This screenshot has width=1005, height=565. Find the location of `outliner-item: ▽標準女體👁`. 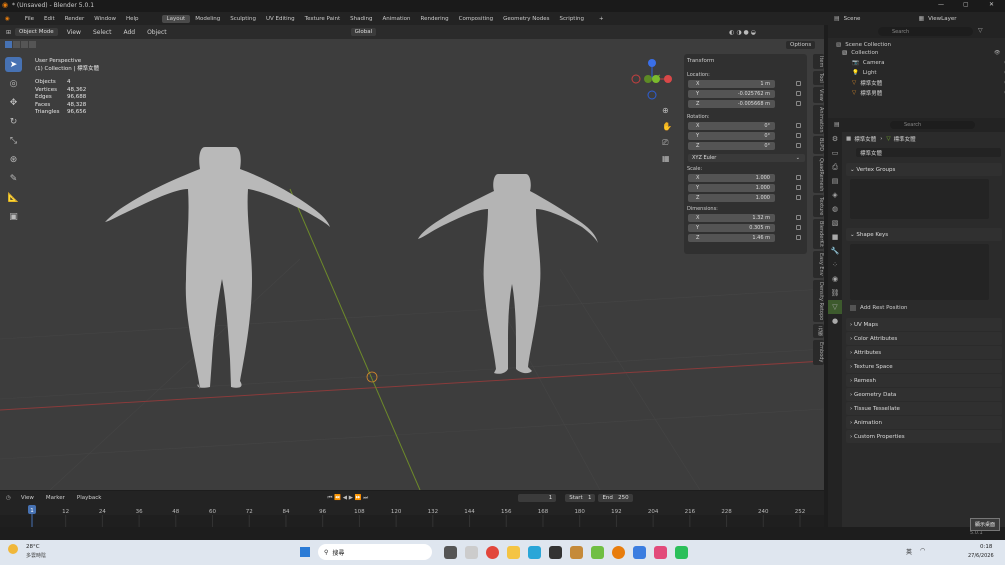

outliner-item: ▽標準女體👁 is located at coordinates (928, 83).